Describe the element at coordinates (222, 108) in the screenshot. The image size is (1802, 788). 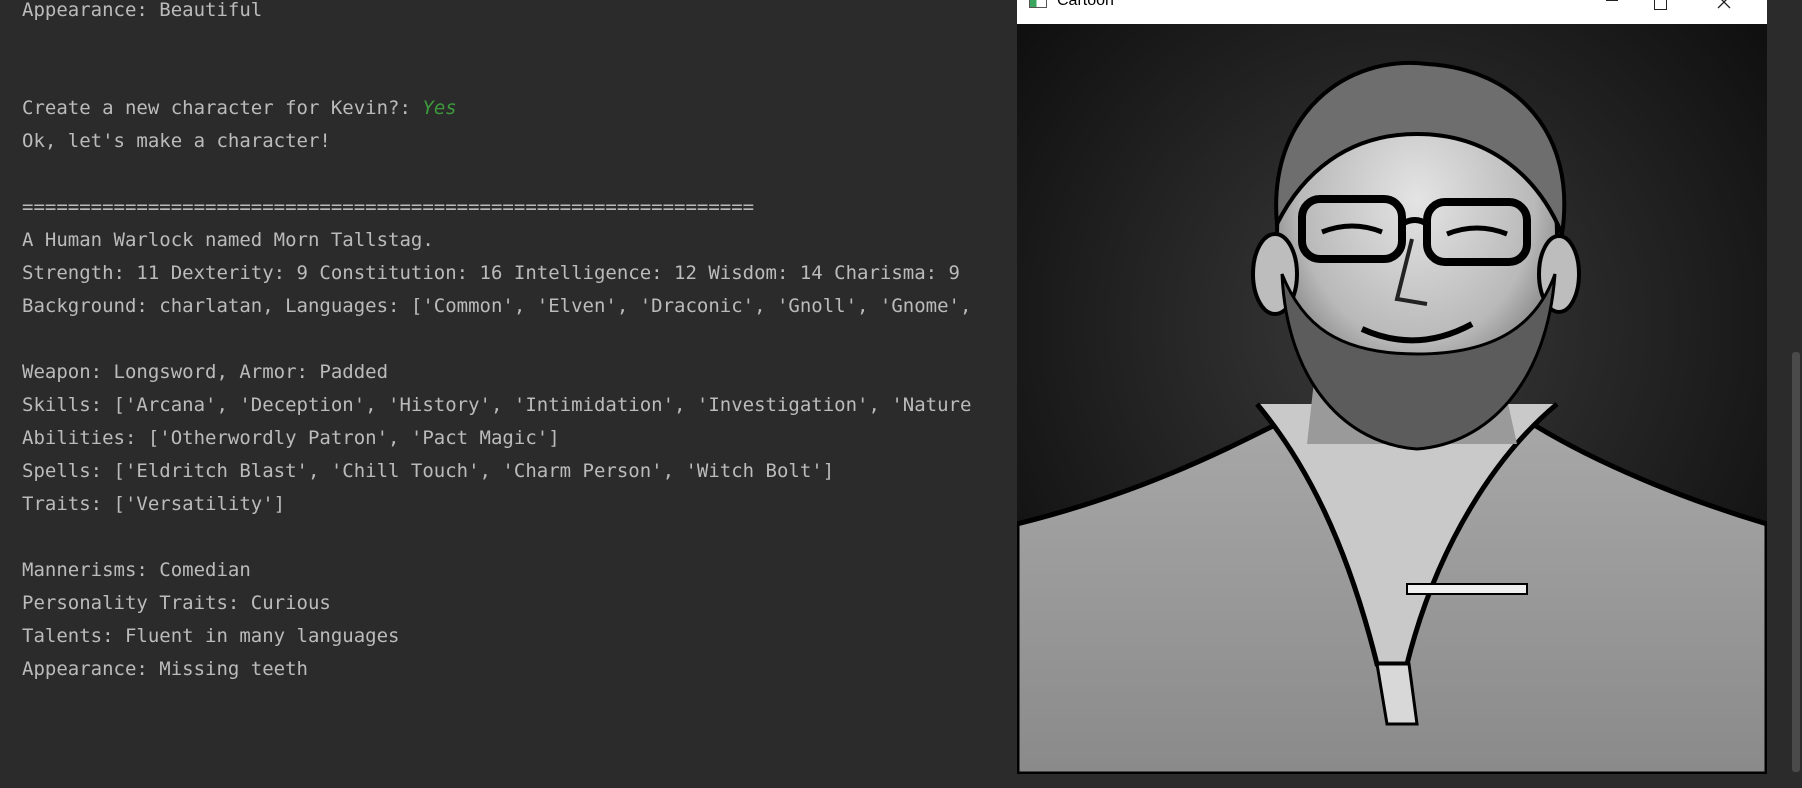
I see `prompt-text: Create a new character for Kevin?:` at that location.